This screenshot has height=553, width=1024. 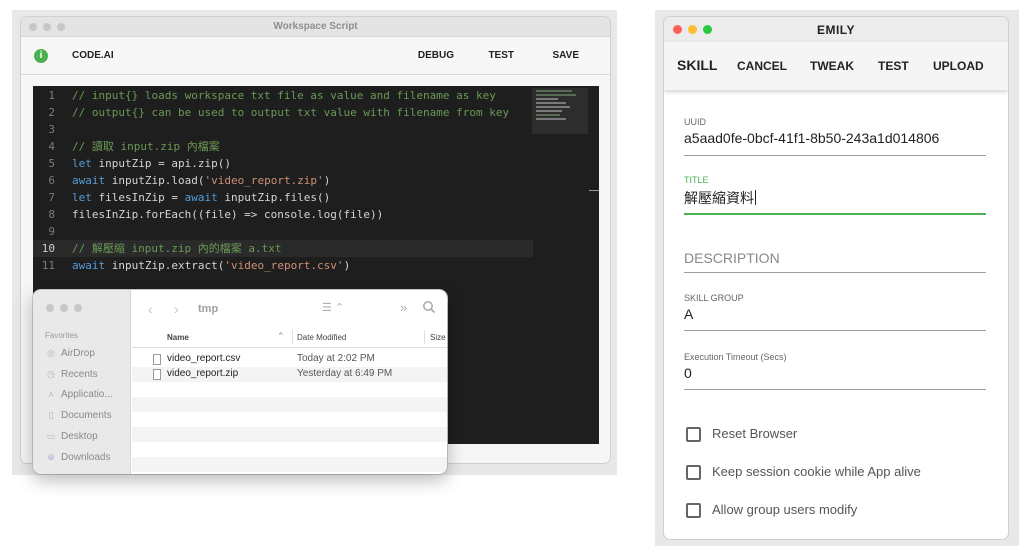 What do you see at coordinates (281, 336) in the screenshot?
I see `sort-chevron-icon: ⌃` at bounding box center [281, 336].